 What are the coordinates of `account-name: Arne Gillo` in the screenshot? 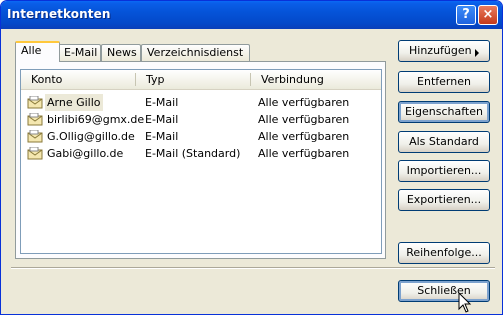 It's located at (74, 102).